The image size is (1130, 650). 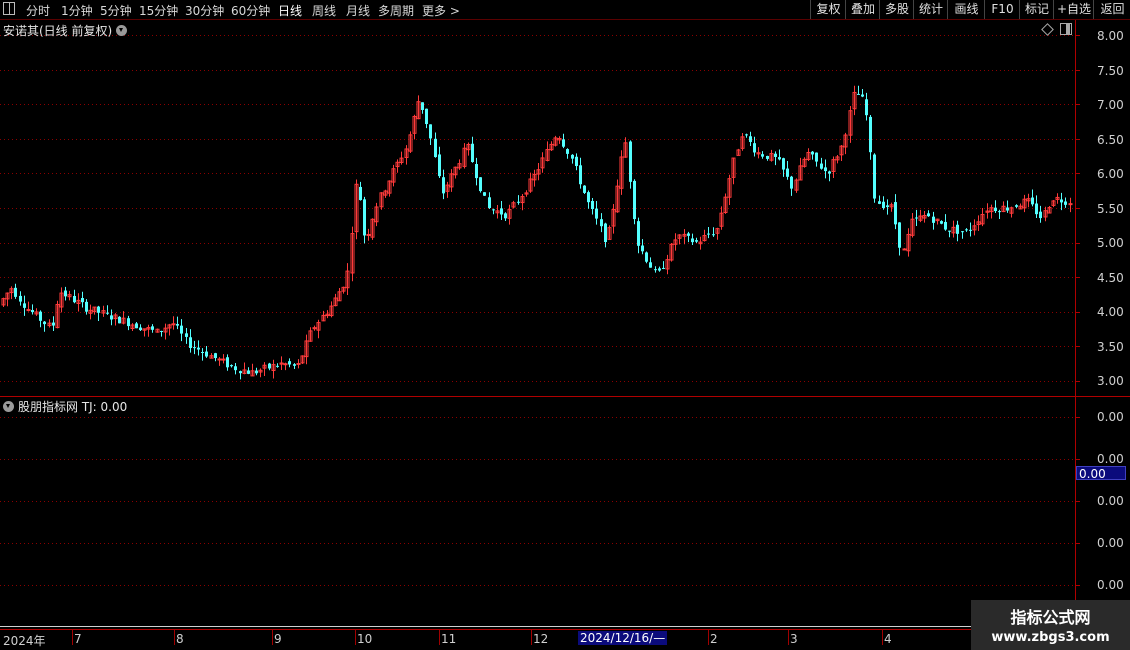 What do you see at coordinates (1110, 105) in the screenshot?
I see `y-tick: 7.00` at bounding box center [1110, 105].